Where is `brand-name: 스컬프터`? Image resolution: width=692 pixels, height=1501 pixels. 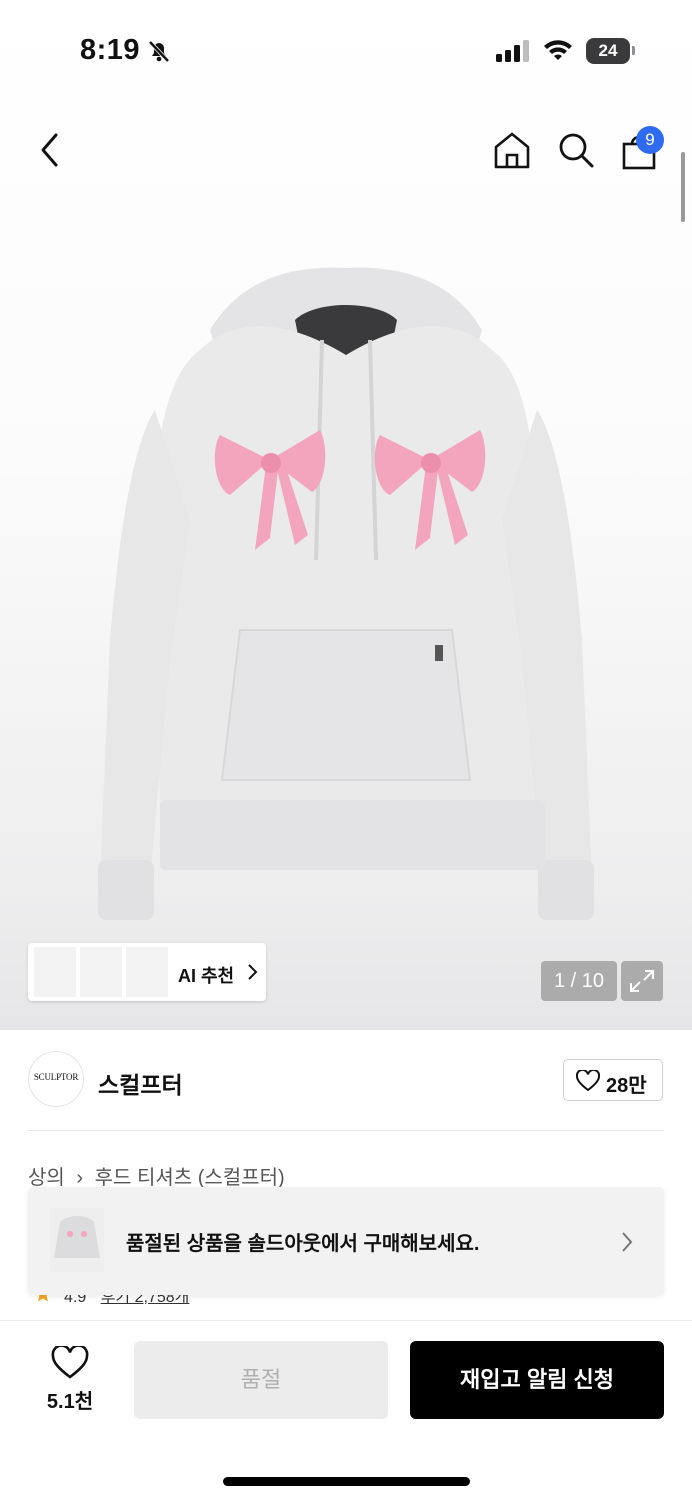 brand-name: 스컬프터 is located at coordinates (140, 1083).